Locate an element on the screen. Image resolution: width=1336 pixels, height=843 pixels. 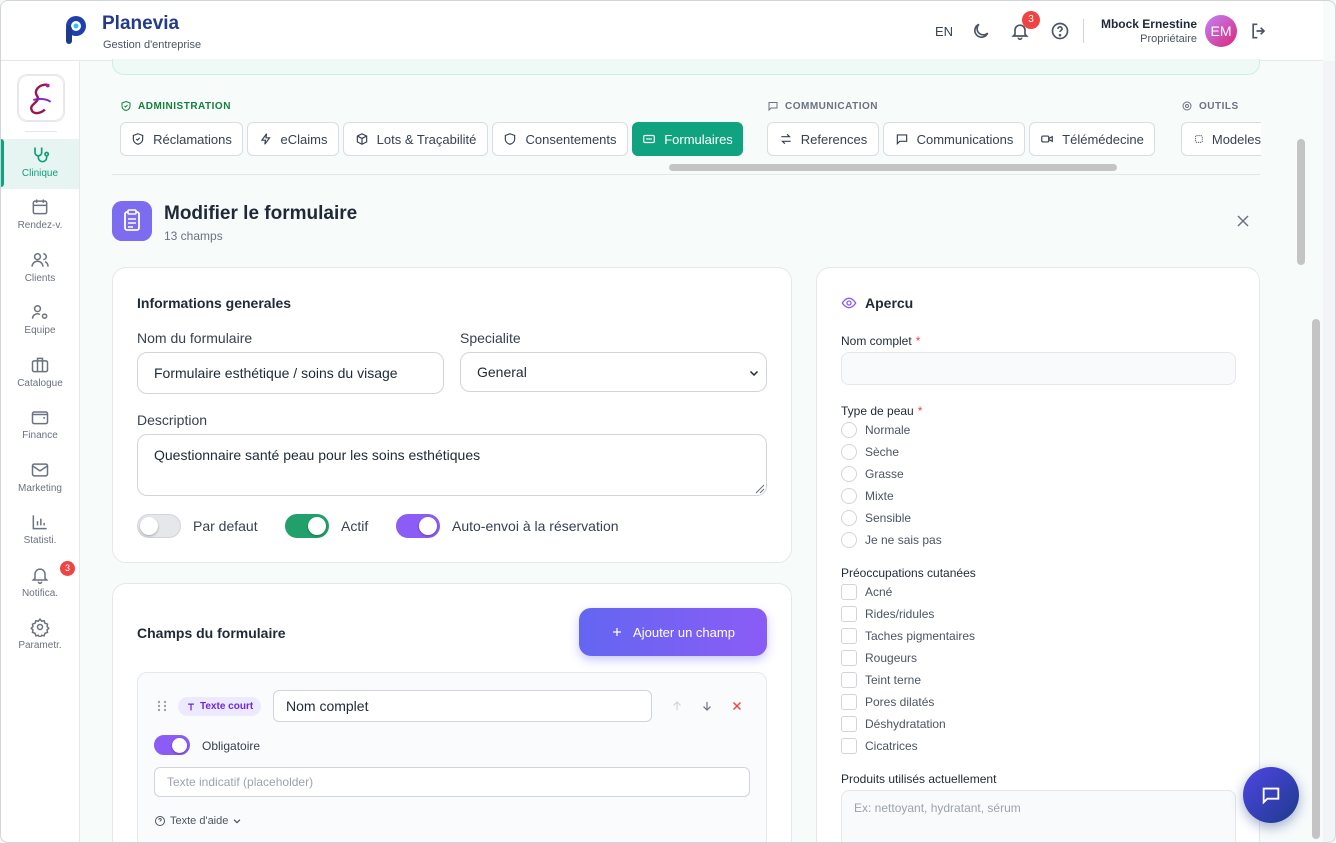
sidebar-item-marketing: Marketing is located at coordinates (40, 479).